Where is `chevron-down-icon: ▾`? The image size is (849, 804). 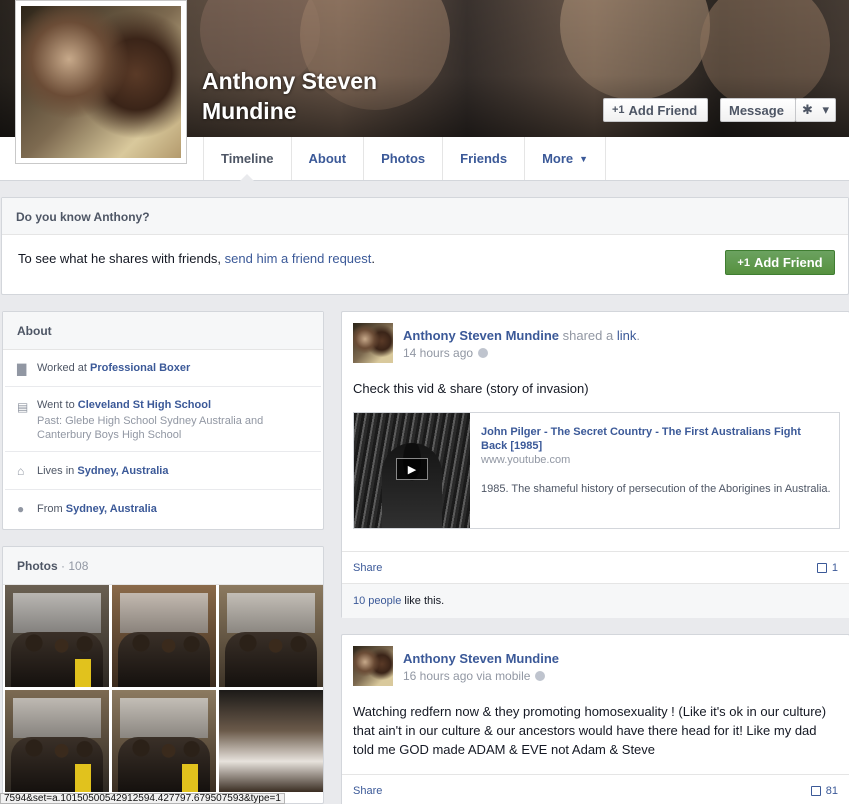 chevron-down-icon: ▾ is located at coordinates (825, 109).